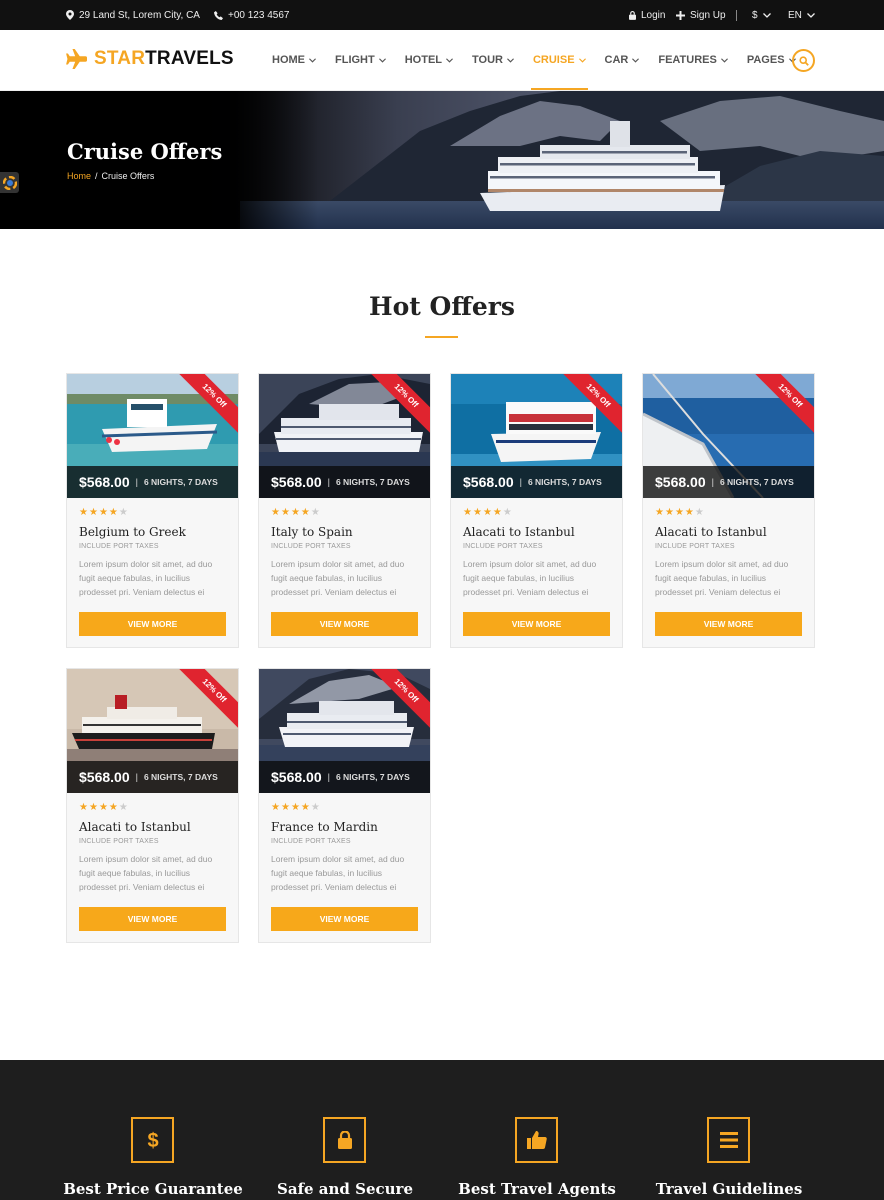 This screenshot has width=884, height=1200. What do you see at coordinates (312, 532) in the screenshot?
I see `offer-title: Italy to Spain` at bounding box center [312, 532].